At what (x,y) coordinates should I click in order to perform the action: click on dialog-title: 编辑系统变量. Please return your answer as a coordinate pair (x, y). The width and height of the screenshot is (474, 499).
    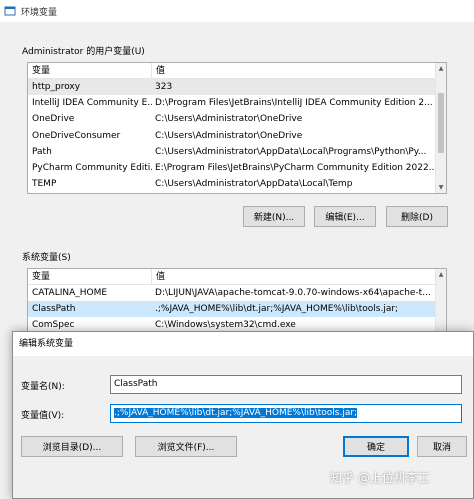
    Looking at the image, I should click on (243, 344).